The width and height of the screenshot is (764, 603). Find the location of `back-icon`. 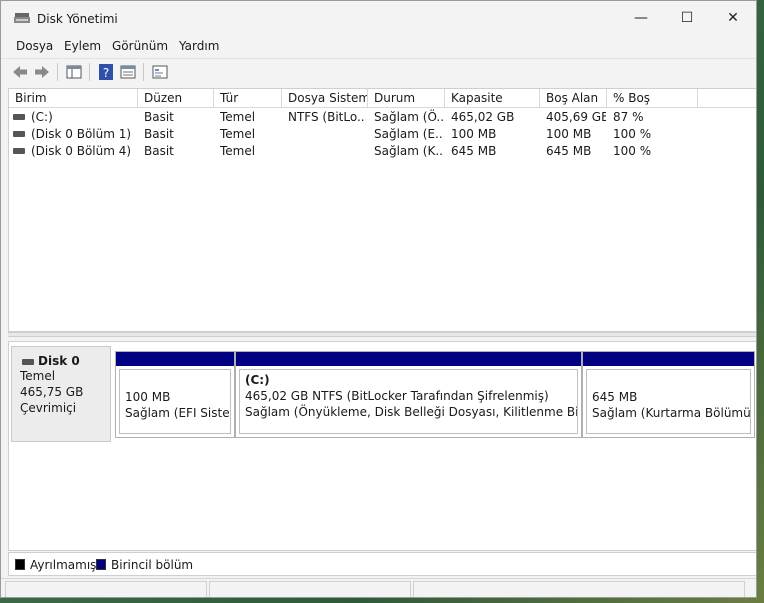

back-icon is located at coordinates (20, 72).